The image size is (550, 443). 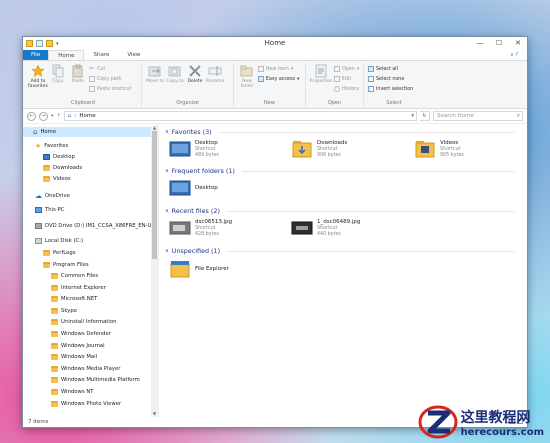 What do you see at coordinates (514, 55) in the screenshot?
I see `ribbon-expand-chevron-icon: ∨ ?` at bounding box center [514, 55].